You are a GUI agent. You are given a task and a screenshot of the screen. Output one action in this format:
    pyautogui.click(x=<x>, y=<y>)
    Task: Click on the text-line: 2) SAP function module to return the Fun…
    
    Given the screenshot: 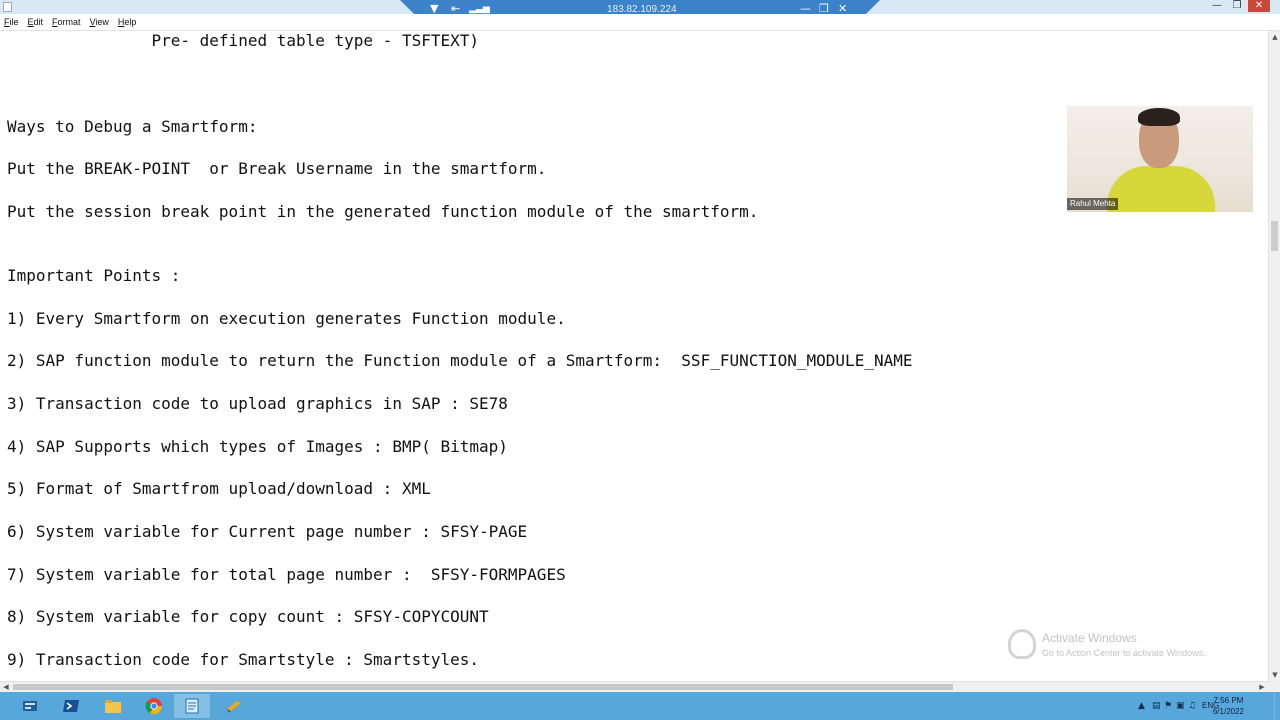 What is the action you would take?
    pyautogui.click(x=460, y=360)
    